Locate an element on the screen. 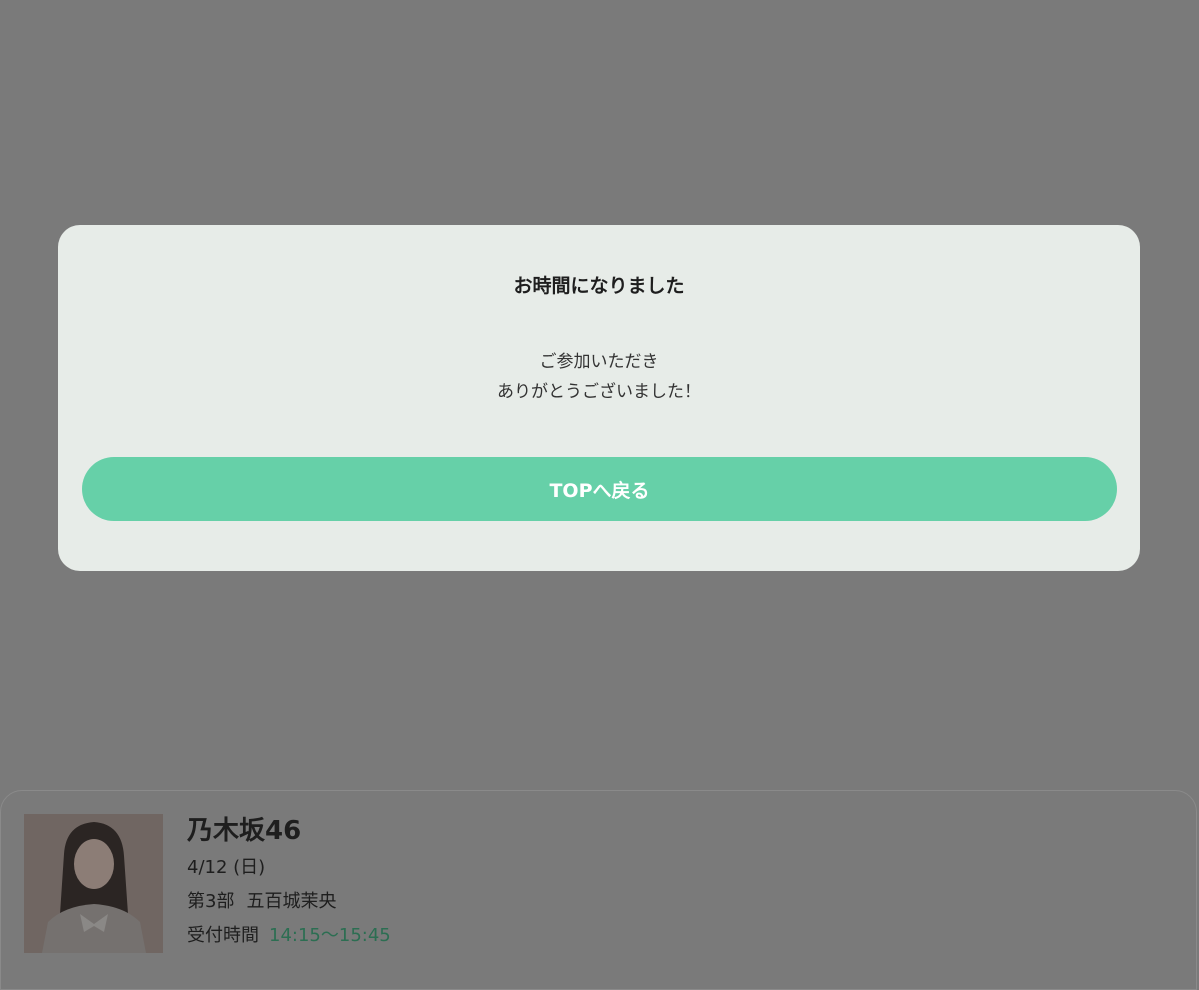  modal-message-line1: ご参加いただき is located at coordinates (599, 362).